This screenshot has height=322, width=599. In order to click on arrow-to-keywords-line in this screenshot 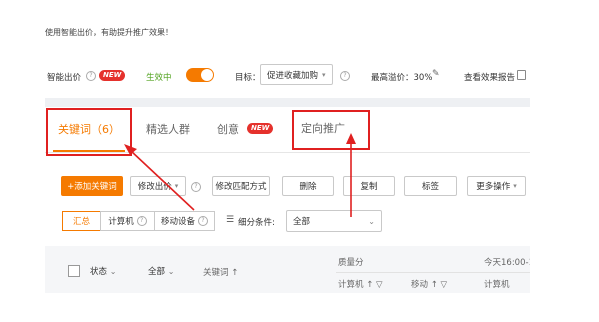, I will do `click(162, 180)`.